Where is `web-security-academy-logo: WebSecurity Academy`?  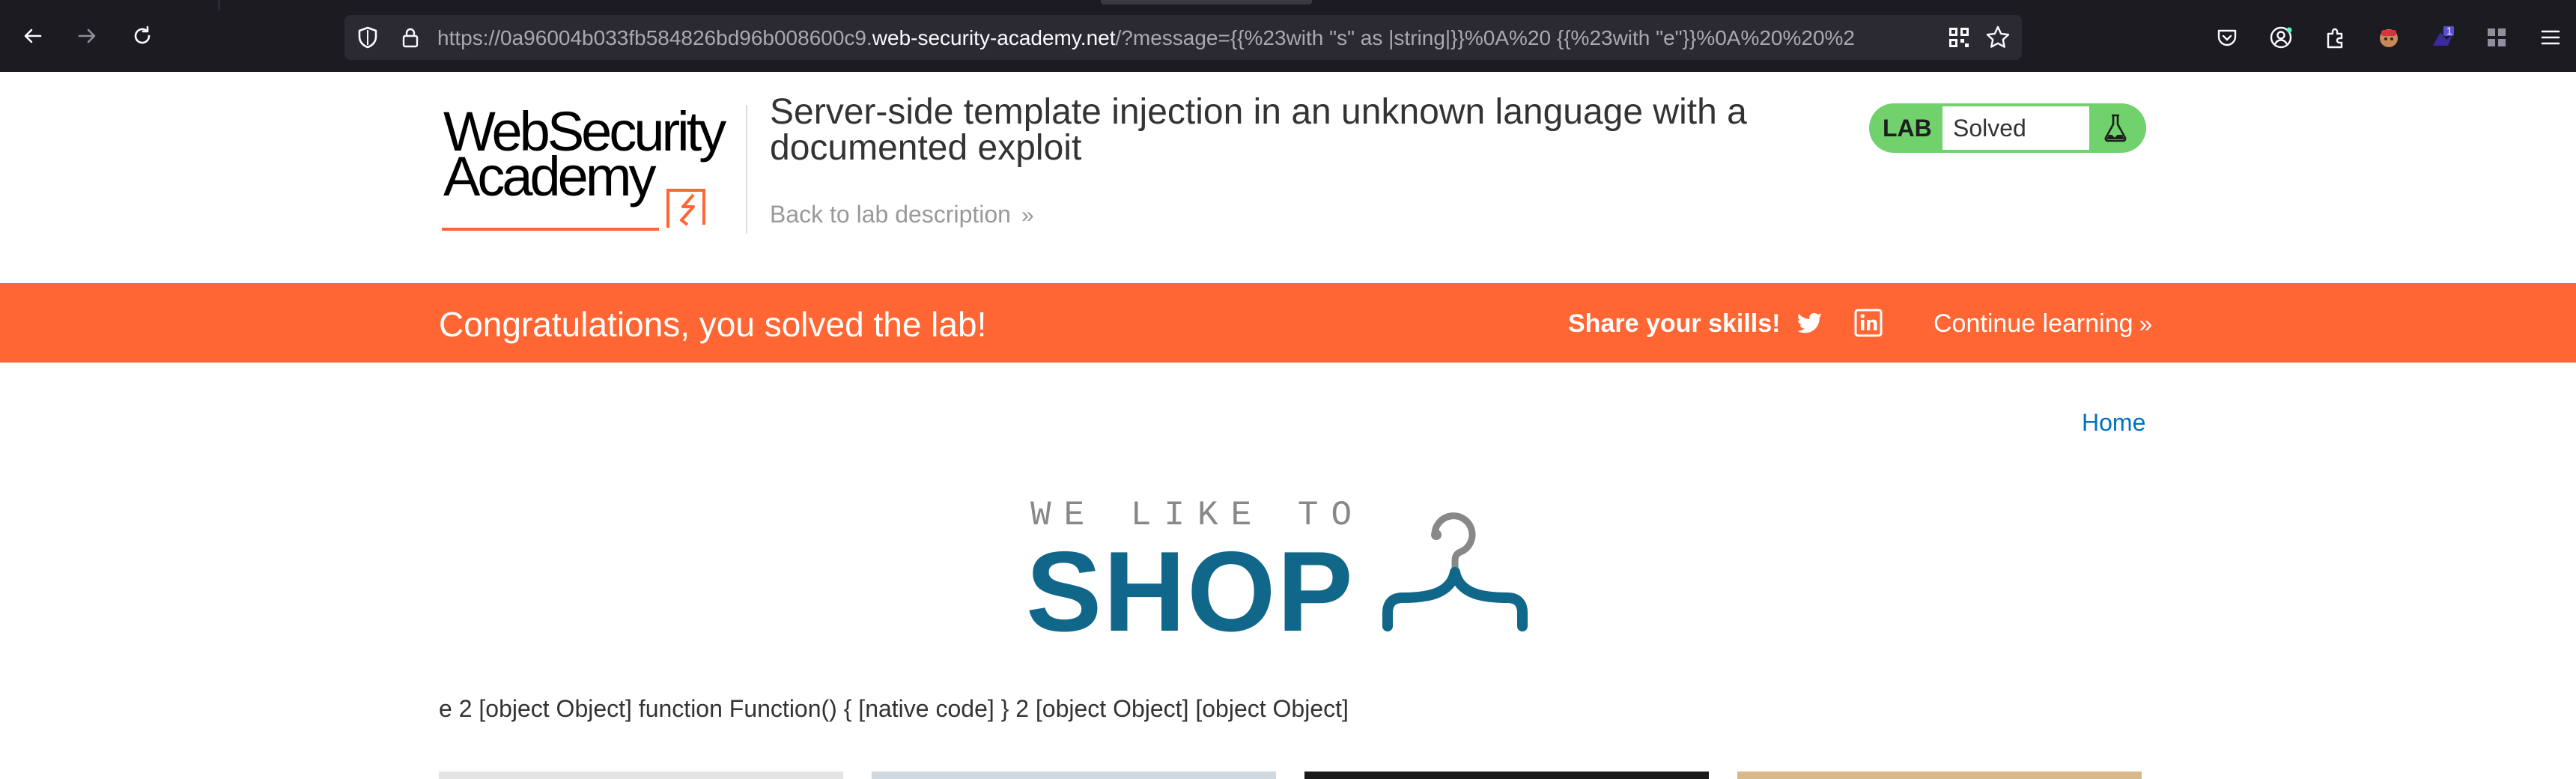 web-security-academy-logo: WebSecurity Academy is located at coordinates (588, 165).